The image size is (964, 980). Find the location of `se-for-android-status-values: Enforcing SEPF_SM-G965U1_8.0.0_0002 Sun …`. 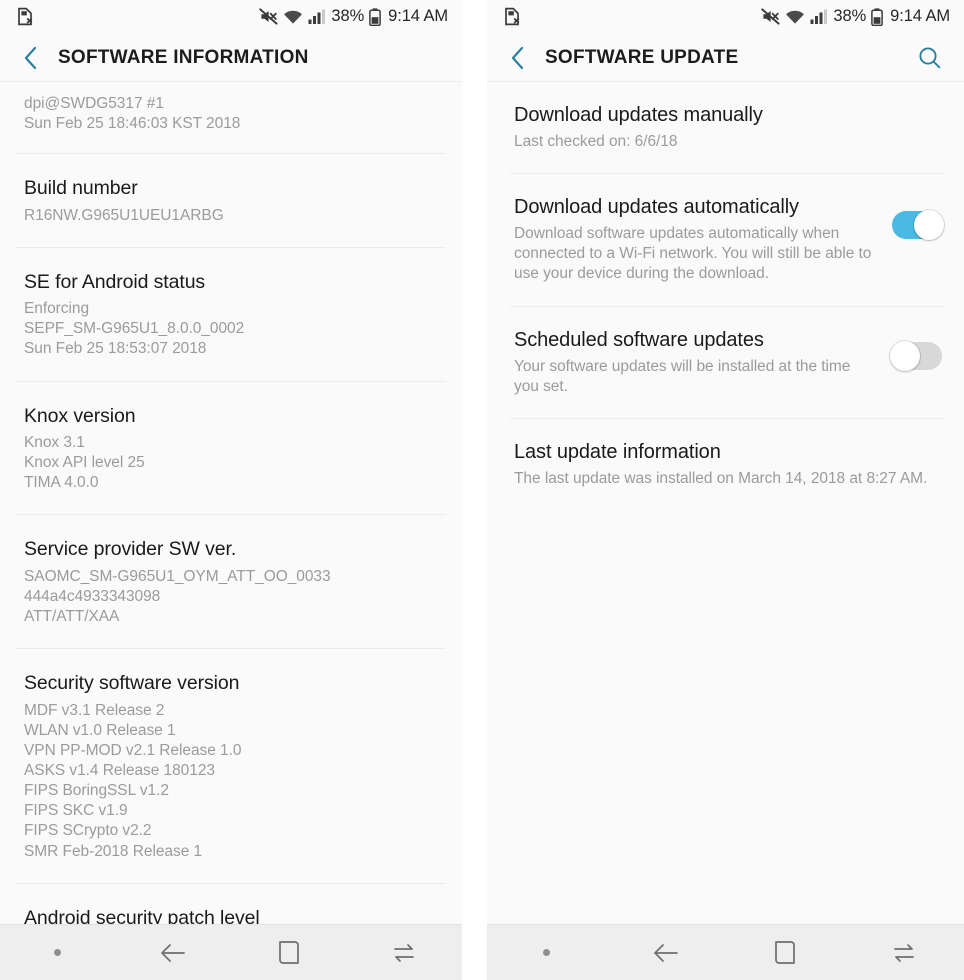

se-for-android-status-values: Enforcing SEPF_SM-G965U1_8.0.0_0002 Sun … is located at coordinates (231, 329).